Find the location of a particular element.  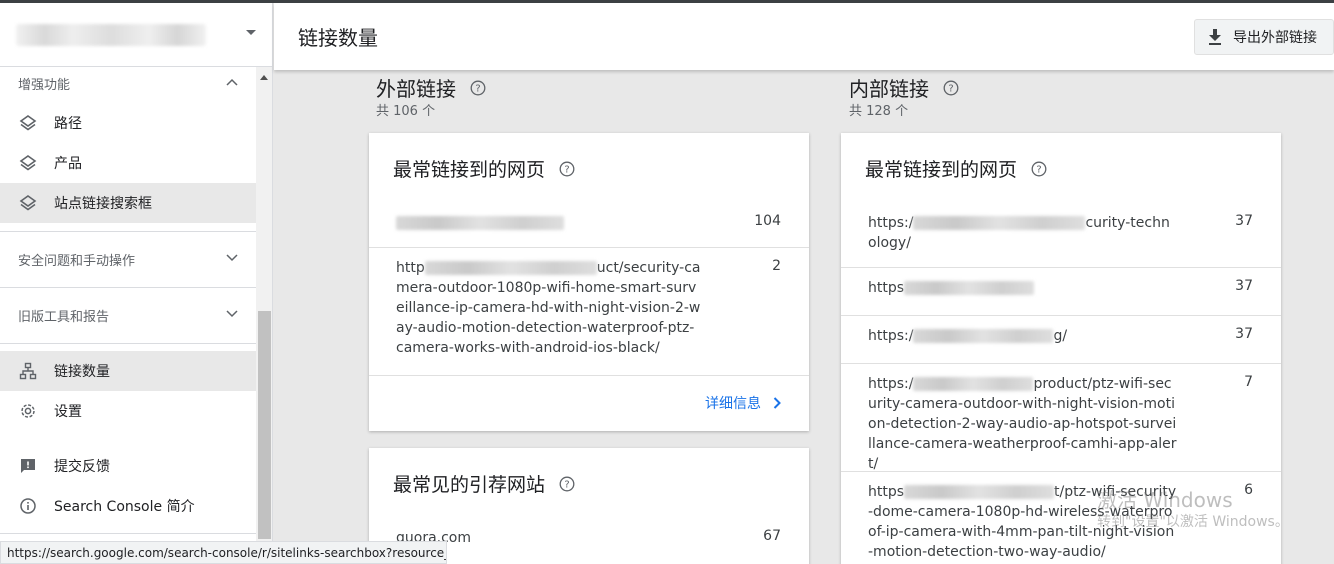

section-enhancements: 增强功能 is located at coordinates (128, 83).